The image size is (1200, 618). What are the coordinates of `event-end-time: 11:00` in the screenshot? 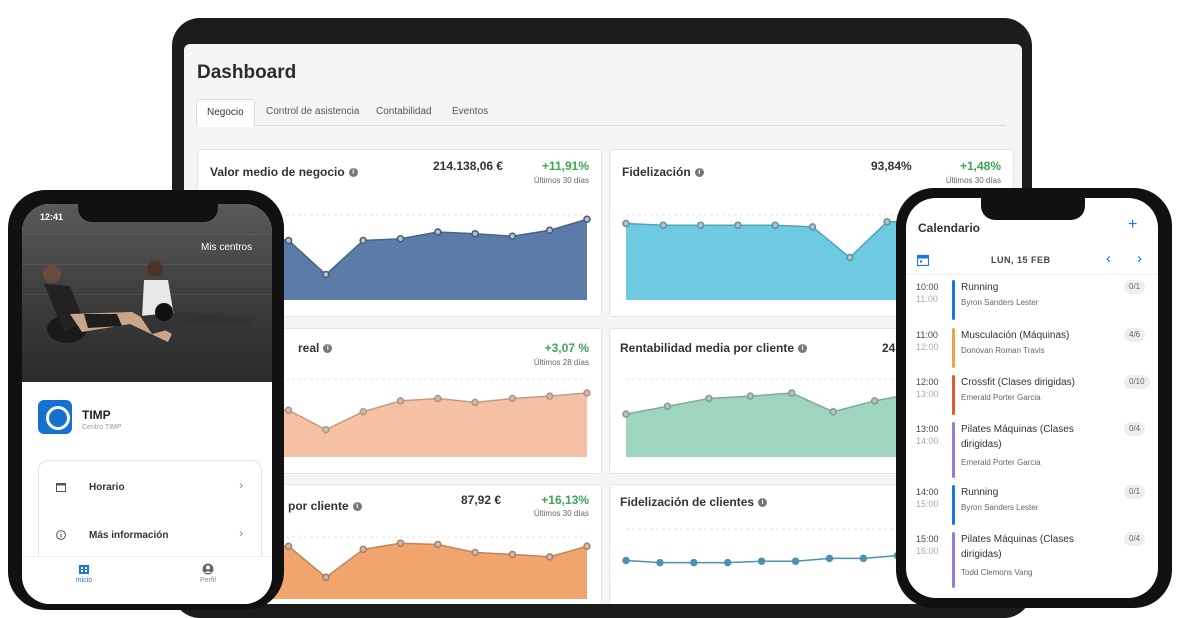 It's located at (927, 299).